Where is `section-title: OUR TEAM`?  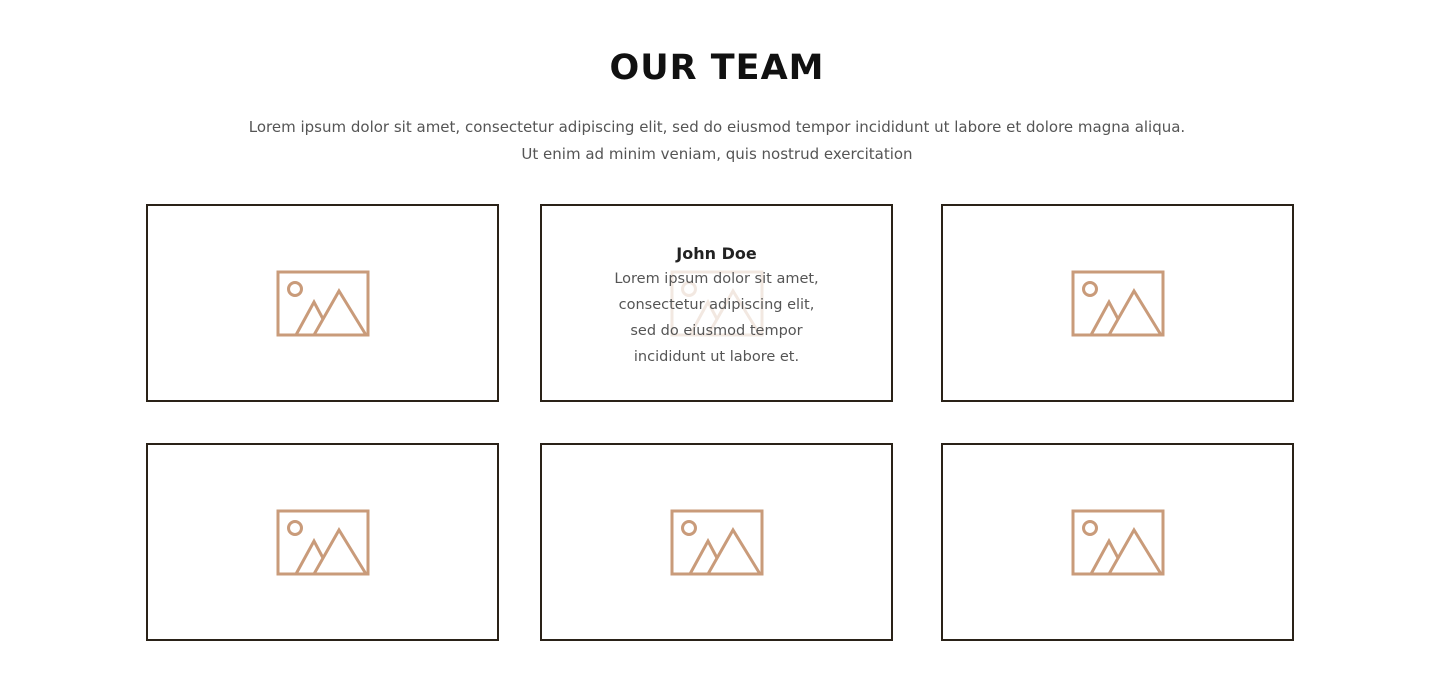
section-title: OUR TEAM is located at coordinates (717, 68).